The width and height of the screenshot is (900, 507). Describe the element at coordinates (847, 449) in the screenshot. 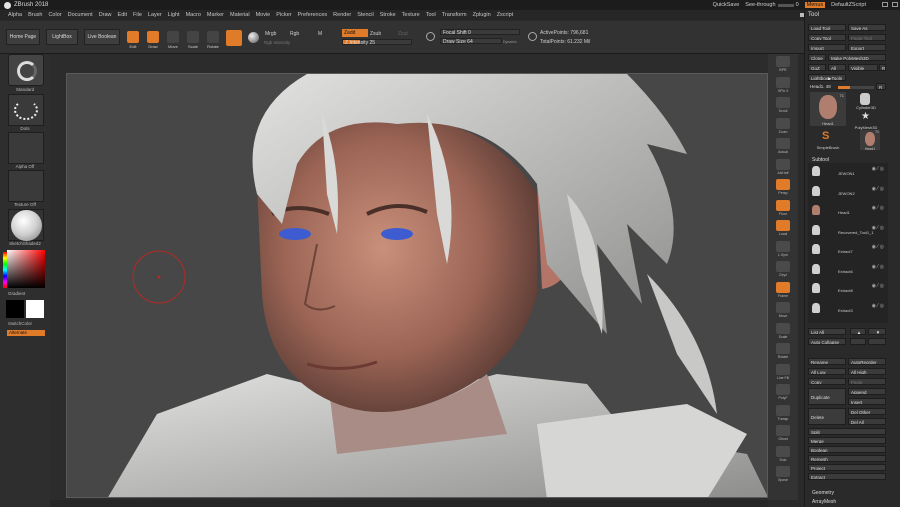

I see `boolean-button: Boolean` at that location.